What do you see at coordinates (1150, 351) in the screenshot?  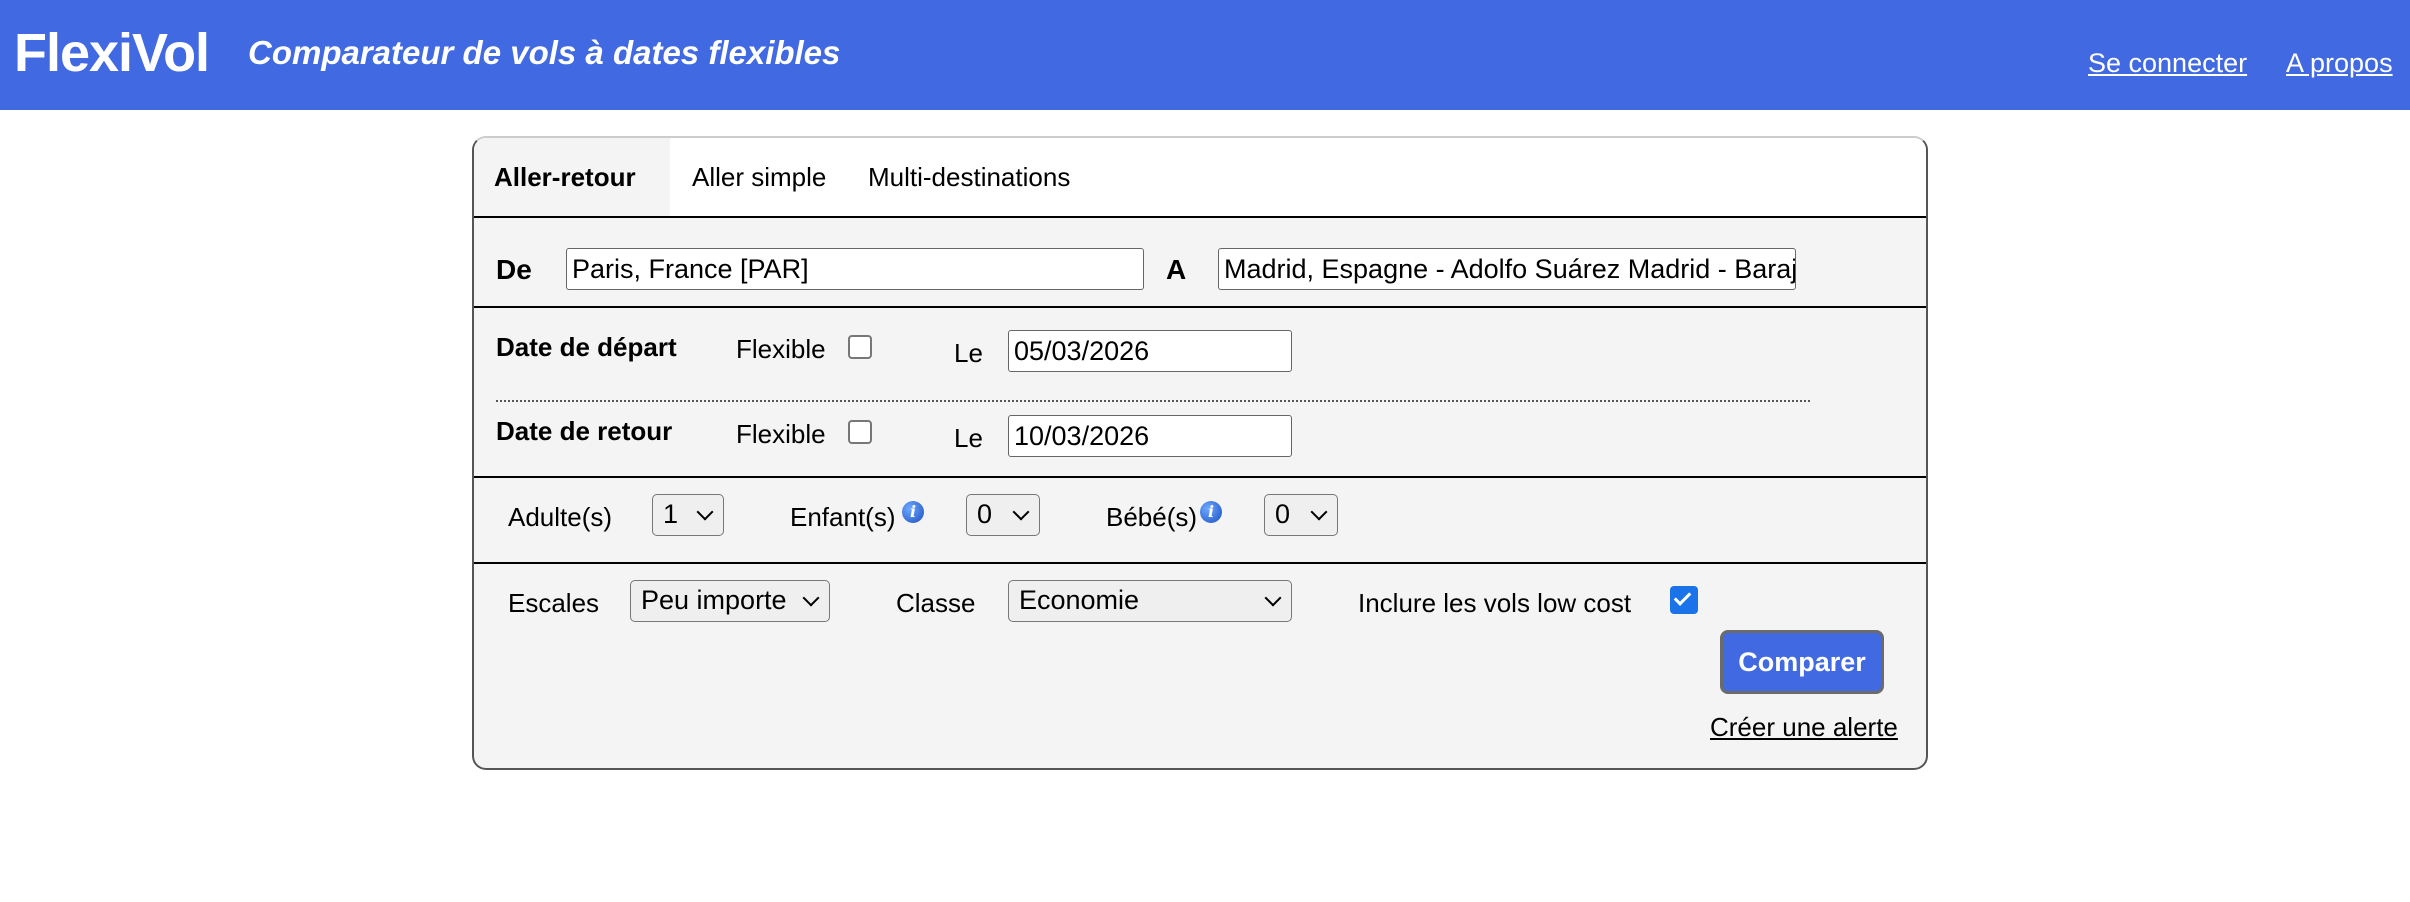 I see `departure-date-input: 05/03/2026` at bounding box center [1150, 351].